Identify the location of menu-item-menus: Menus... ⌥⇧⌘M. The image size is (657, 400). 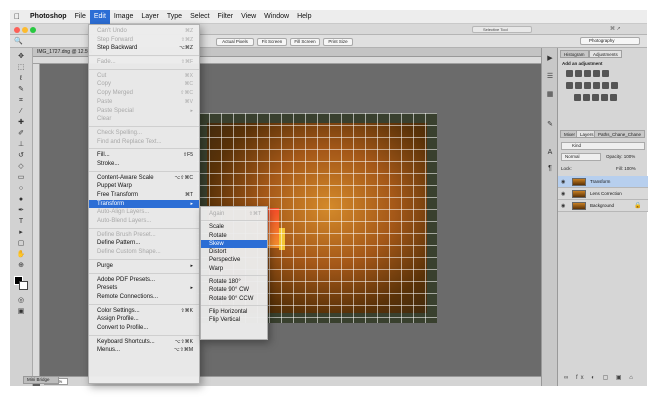
(144, 350).